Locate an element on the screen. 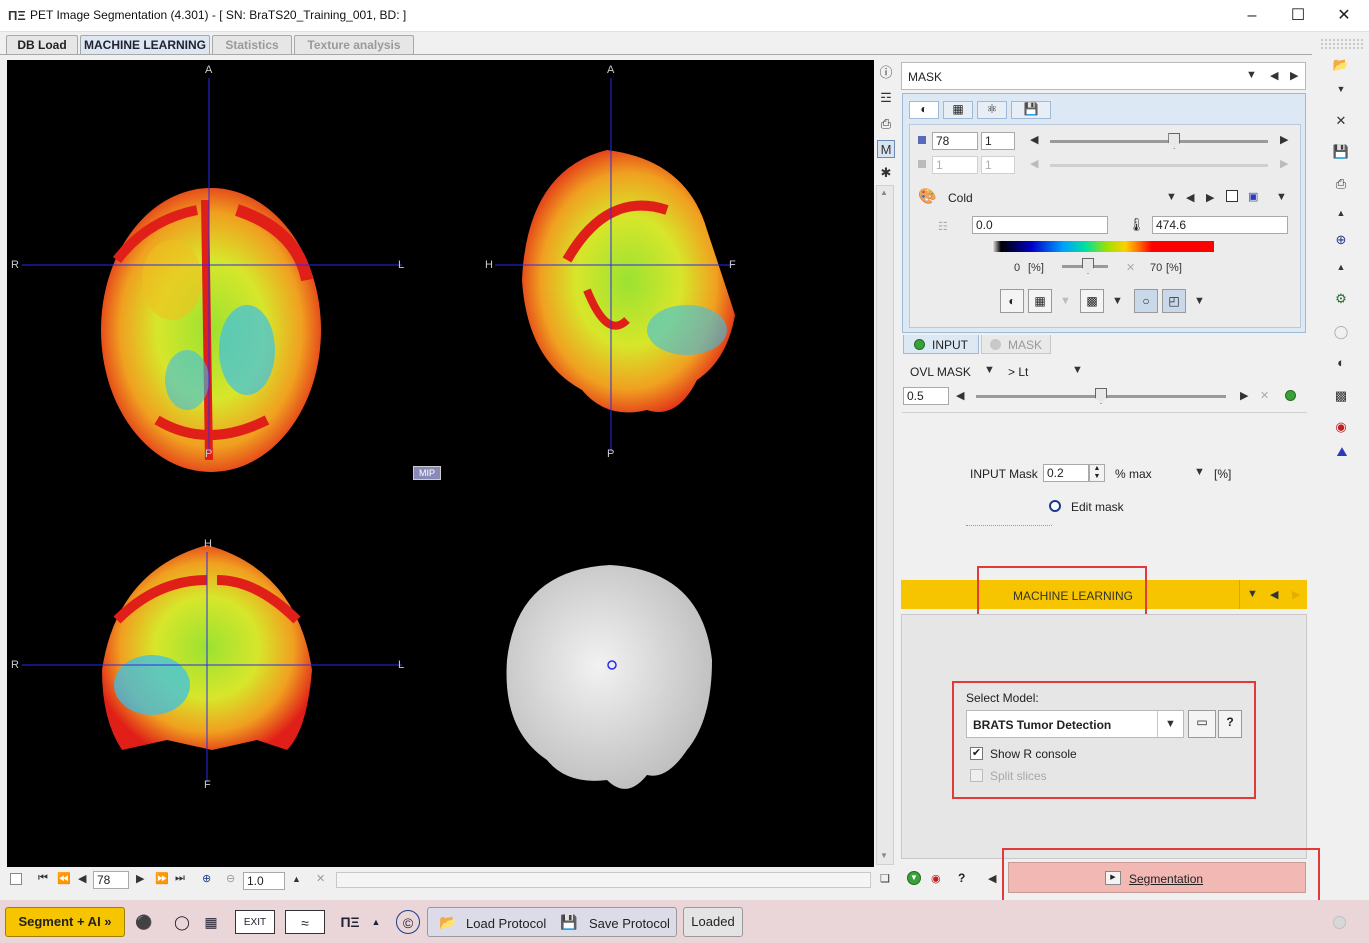  3d-render-view is located at coordinates (609, 677).